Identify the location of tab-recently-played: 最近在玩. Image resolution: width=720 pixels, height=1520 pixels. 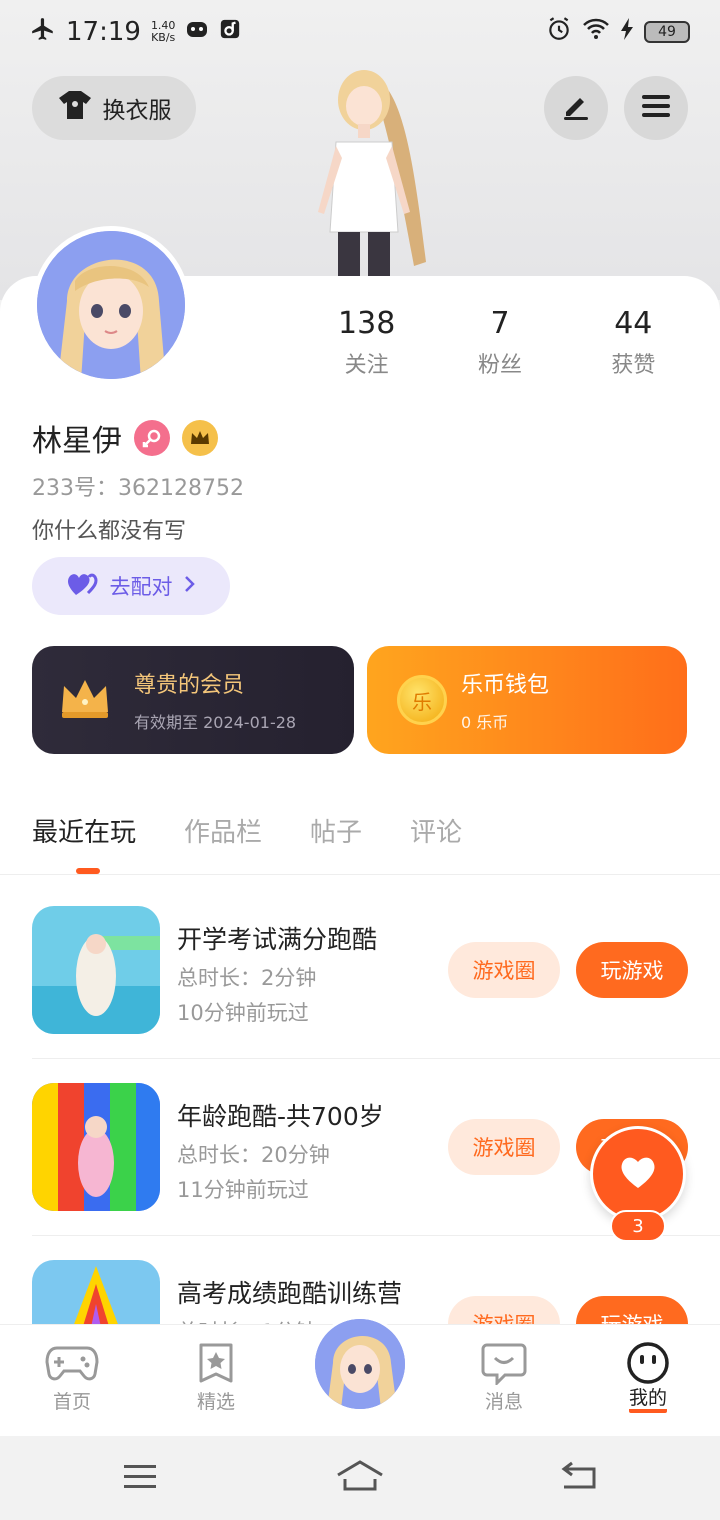
(84, 830).